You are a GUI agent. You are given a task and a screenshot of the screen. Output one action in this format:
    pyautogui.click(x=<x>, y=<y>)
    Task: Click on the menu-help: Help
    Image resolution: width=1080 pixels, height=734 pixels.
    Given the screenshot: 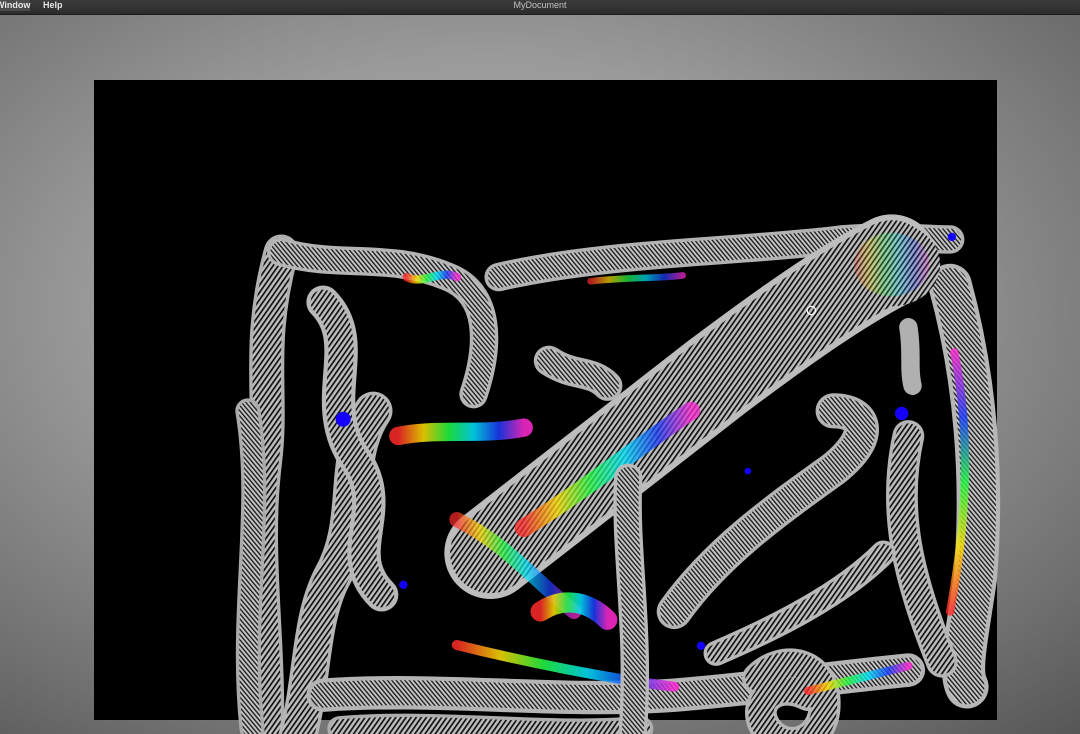 What is the action you would take?
    pyautogui.click(x=53, y=5)
    